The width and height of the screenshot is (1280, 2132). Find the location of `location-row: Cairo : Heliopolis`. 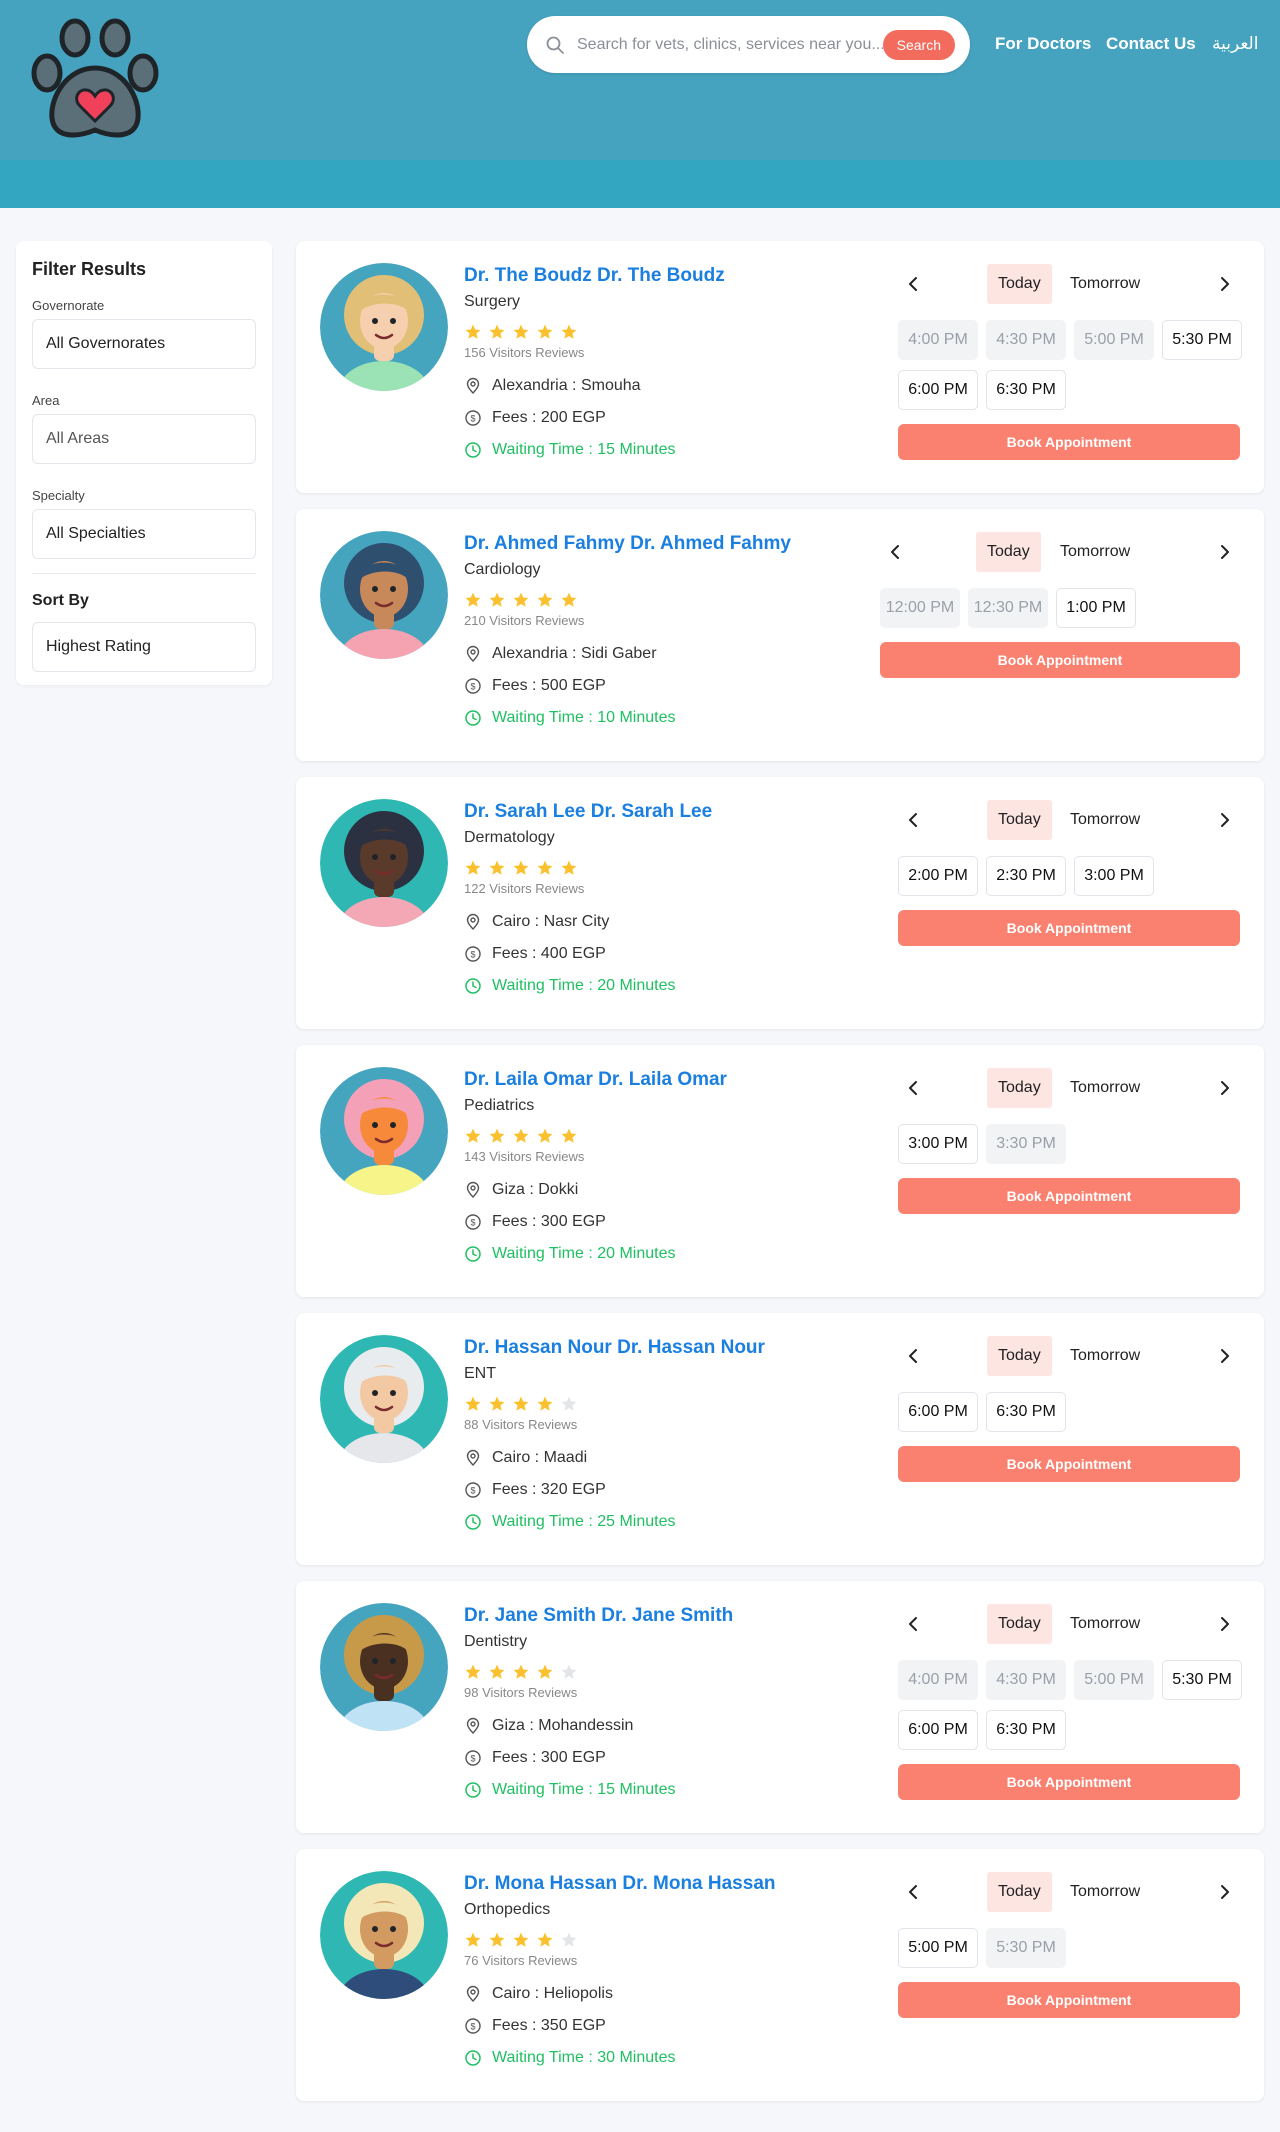

location-row: Cairo : Heliopolis is located at coordinates (620, 1994).